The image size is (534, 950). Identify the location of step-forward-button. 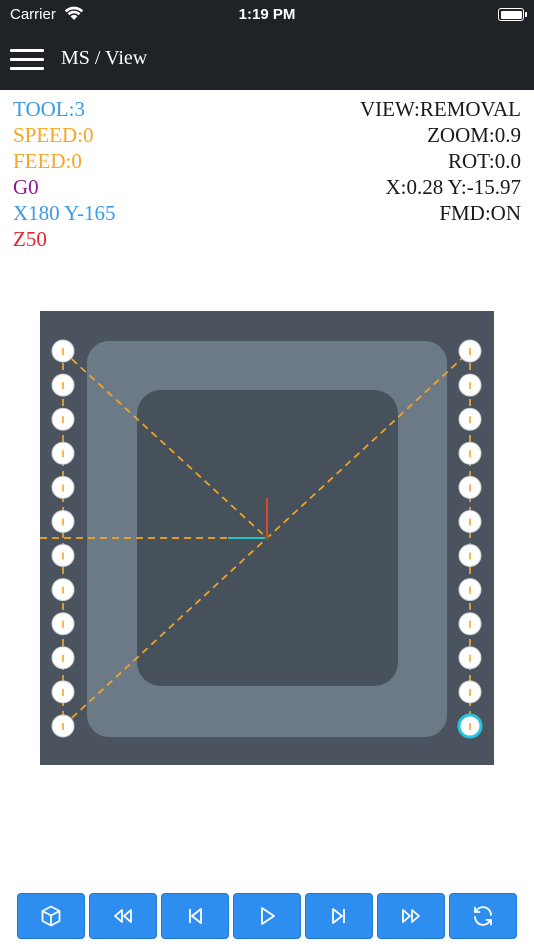
(339, 916).